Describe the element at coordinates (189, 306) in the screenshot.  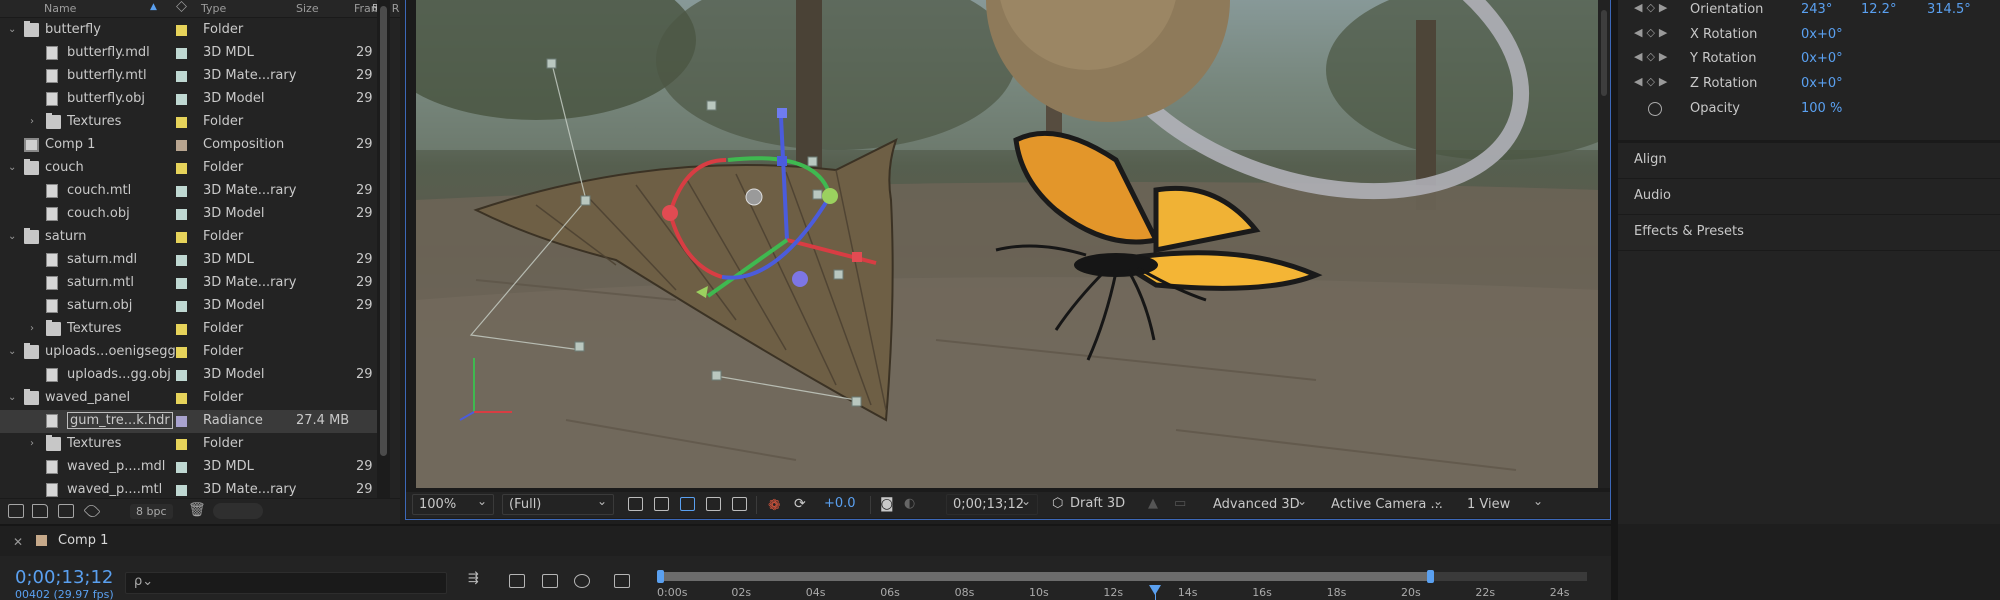
I see `project-item: saturn.obj 3D Model 29` at that location.